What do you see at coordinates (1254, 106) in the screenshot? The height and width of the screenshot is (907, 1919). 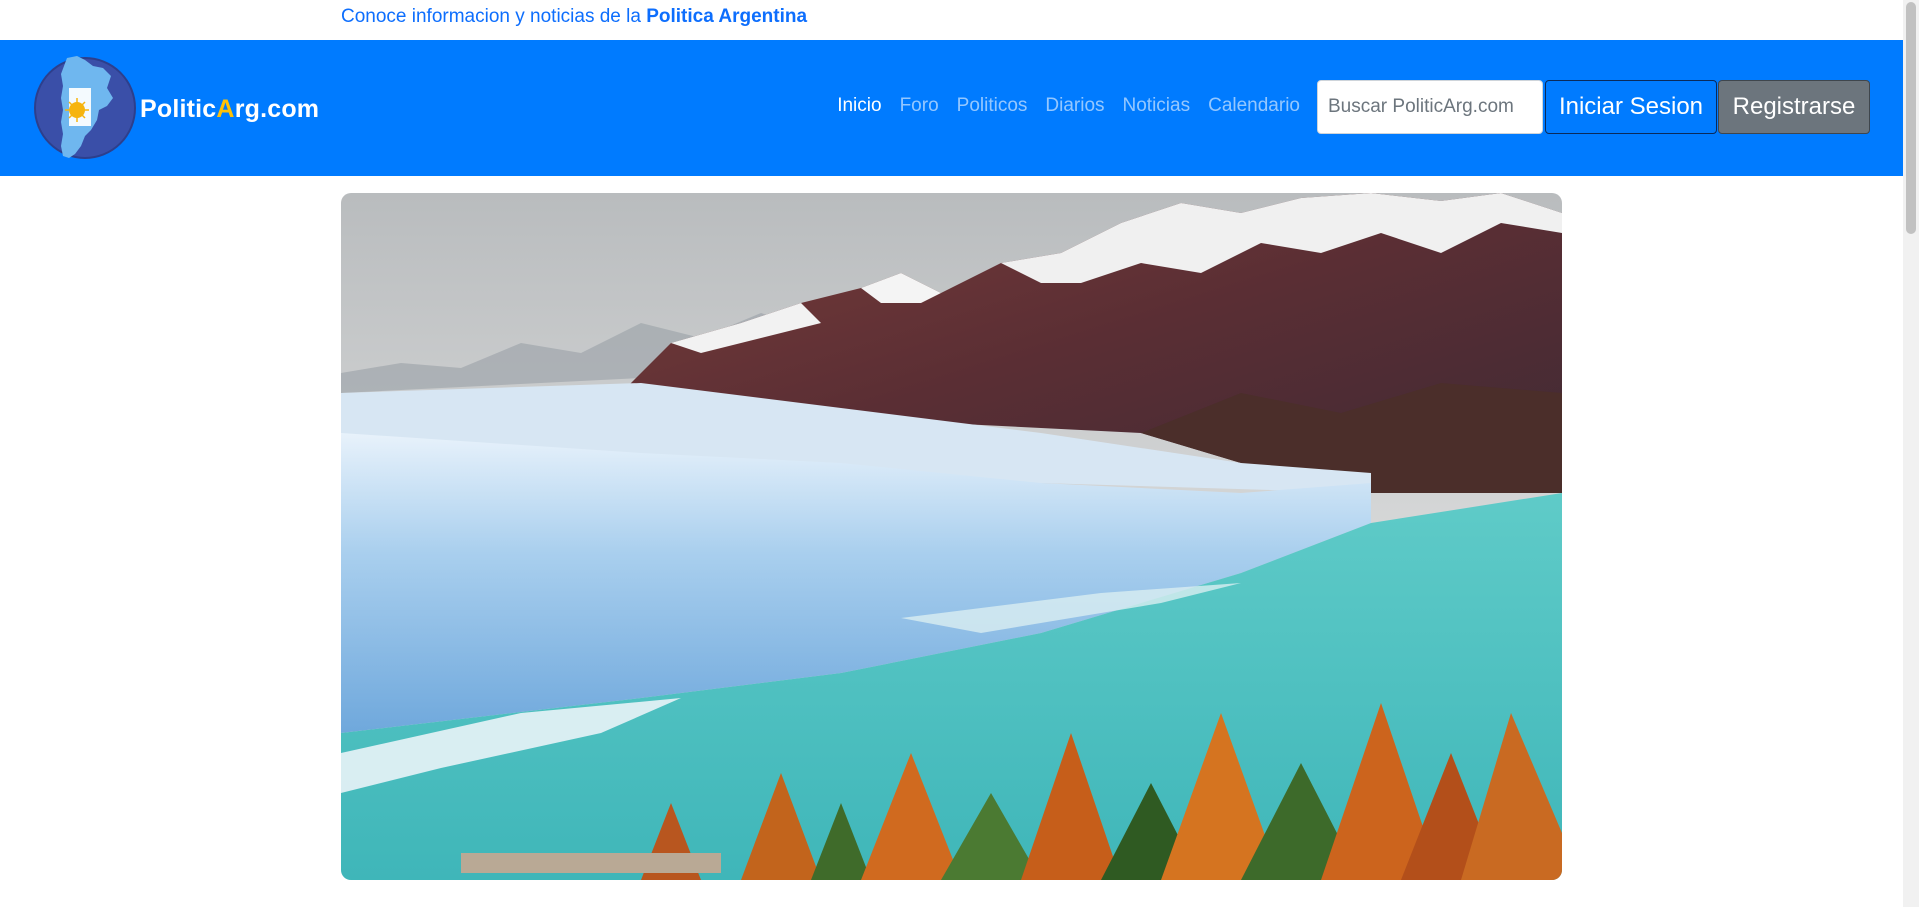 I see `nav-item-calendario: Calendario` at bounding box center [1254, 106].